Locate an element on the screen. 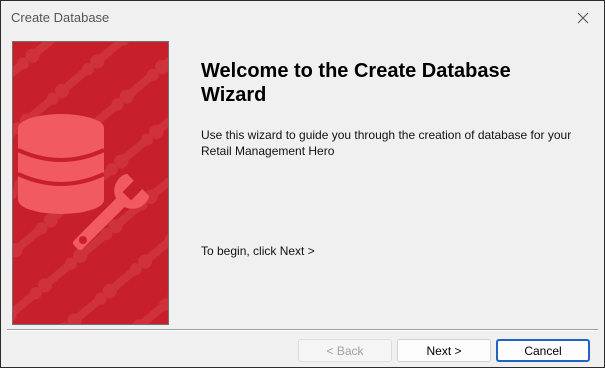 The width and height of the screenshot is (605, 368). close-icon is located at coordinates (583, 18).